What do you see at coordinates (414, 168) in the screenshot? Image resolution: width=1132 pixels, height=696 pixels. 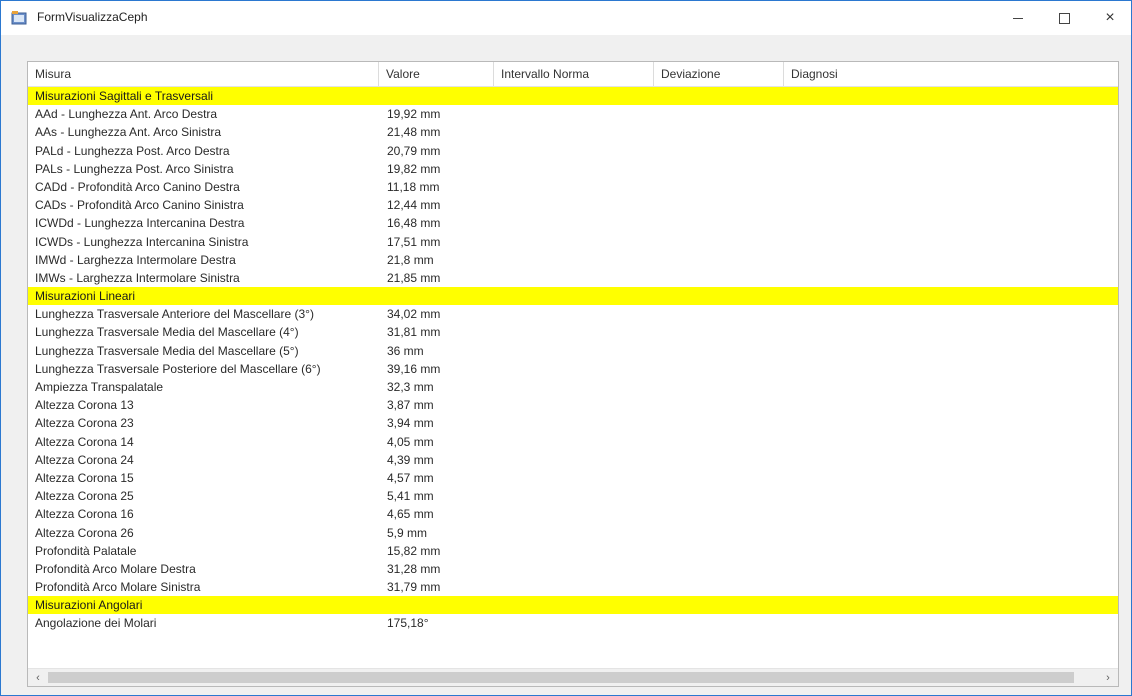 I see `valore-cell: 19,82 mm` at bounding box center [414, 168].